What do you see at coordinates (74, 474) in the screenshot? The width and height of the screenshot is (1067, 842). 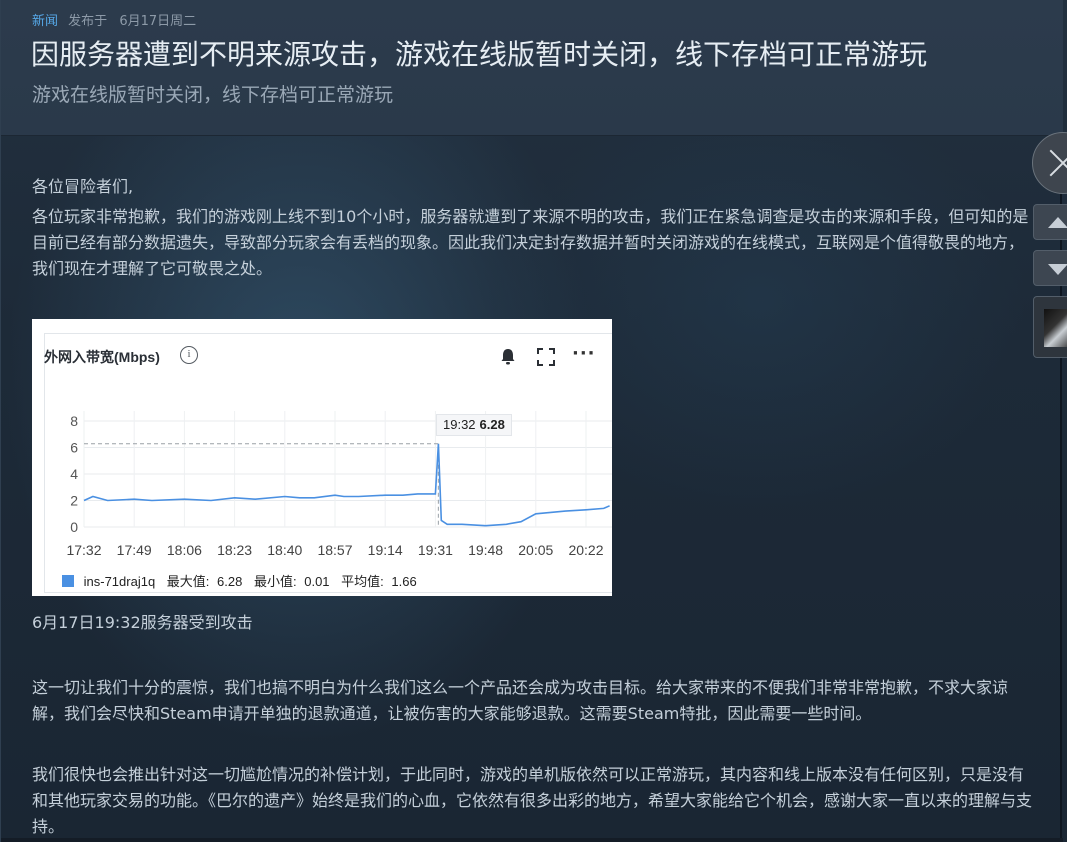 I see `y-tick-label: 4` at bounding box center [74, 474].